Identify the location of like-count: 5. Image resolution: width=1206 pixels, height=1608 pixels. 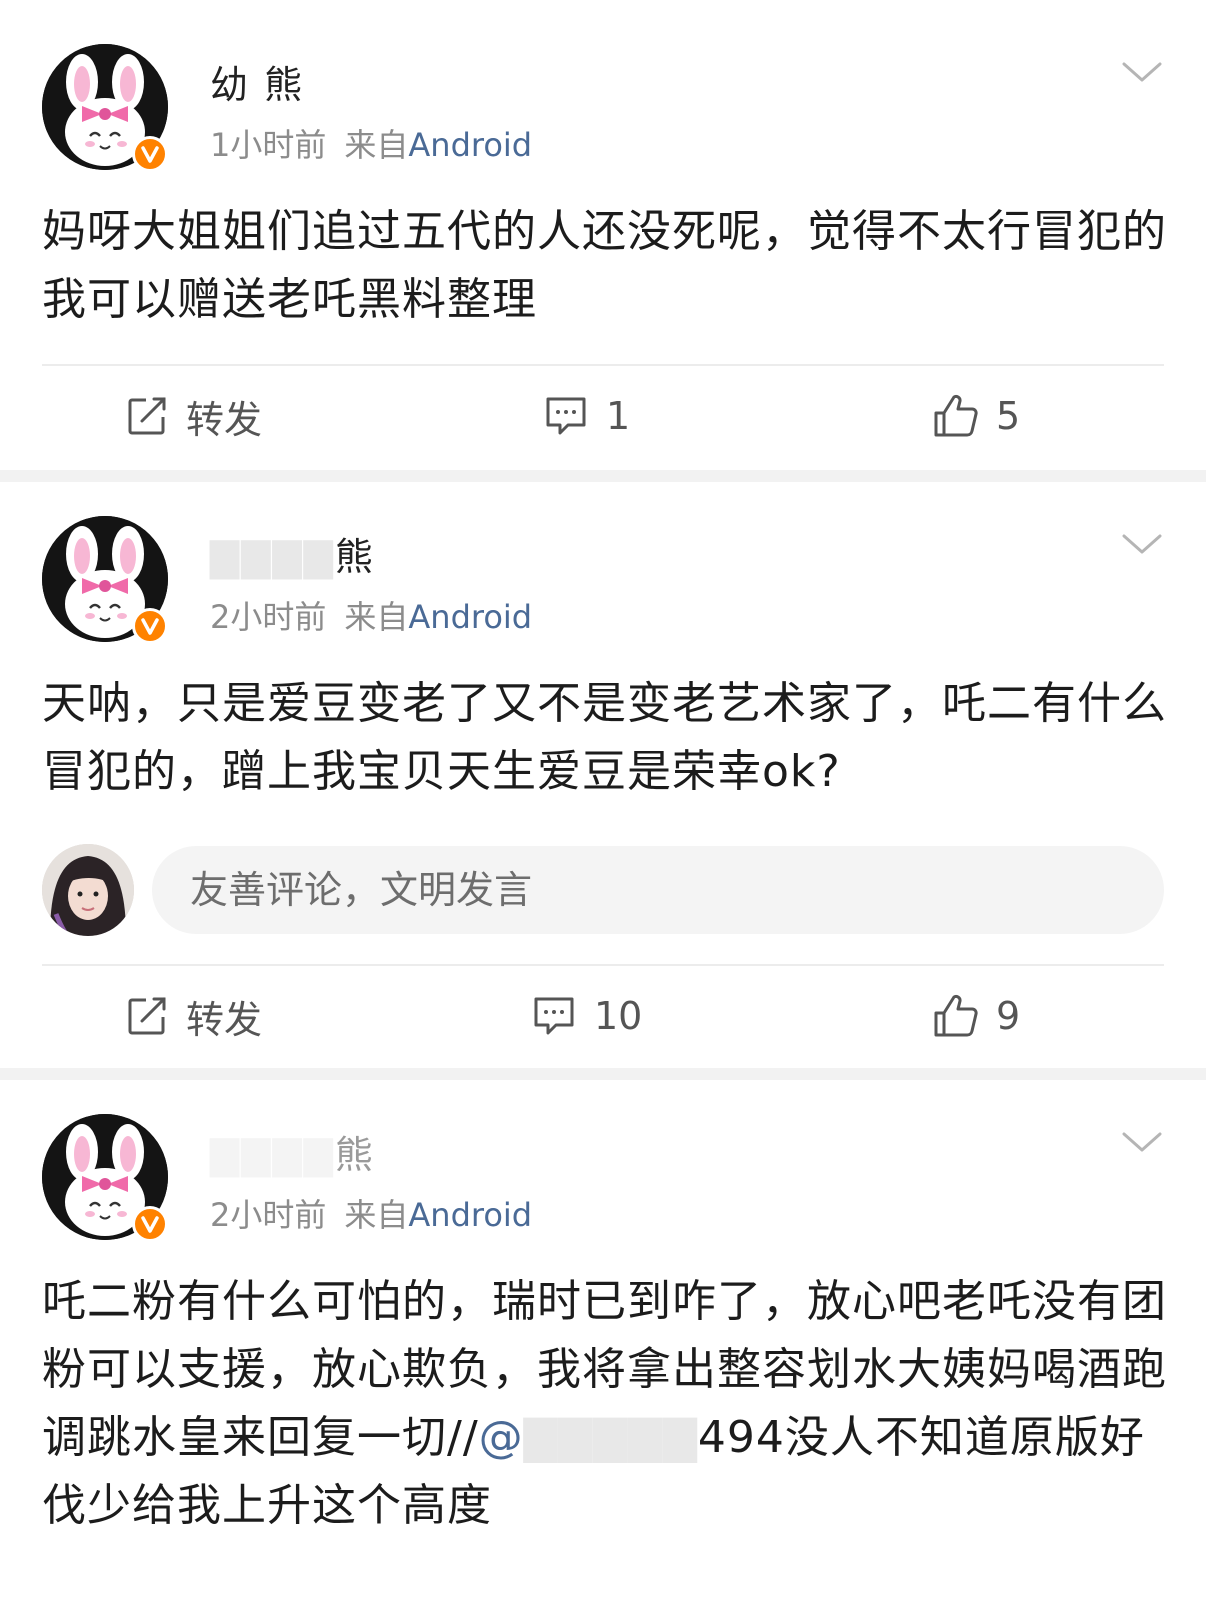
(1008, 416).